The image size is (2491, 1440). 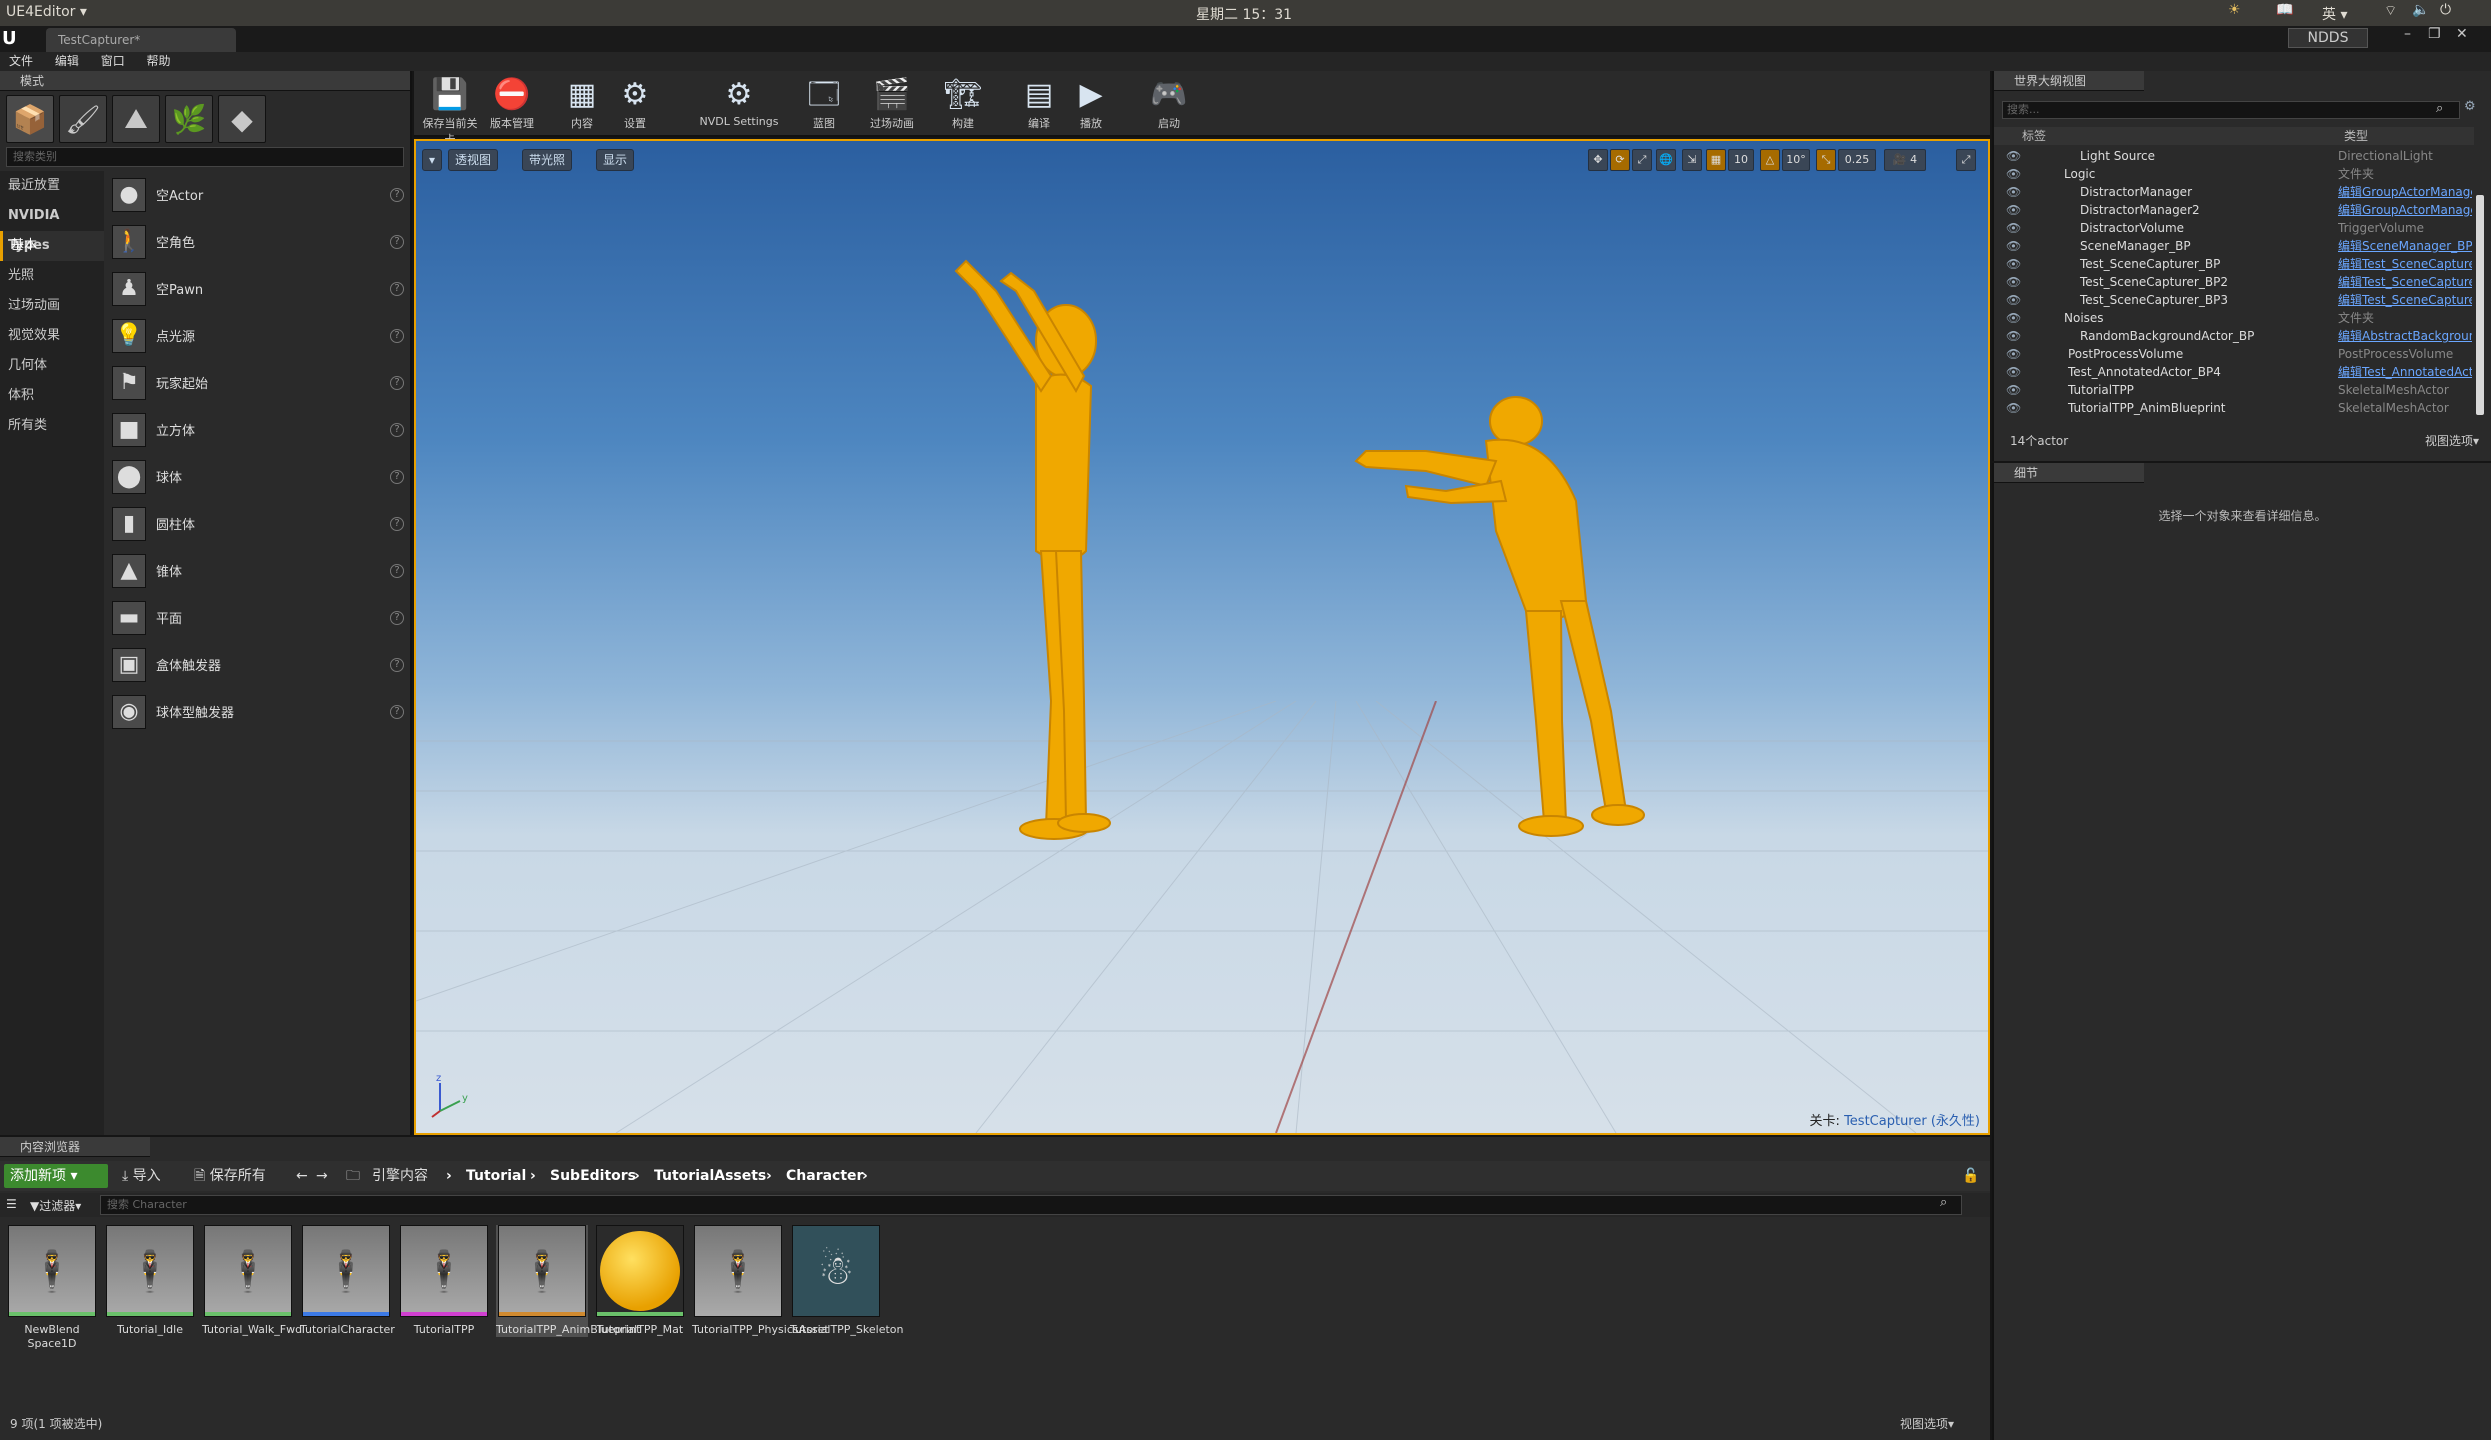 I want to click on sources-toggle-icon: ☰, so click(x=11, y=1204).